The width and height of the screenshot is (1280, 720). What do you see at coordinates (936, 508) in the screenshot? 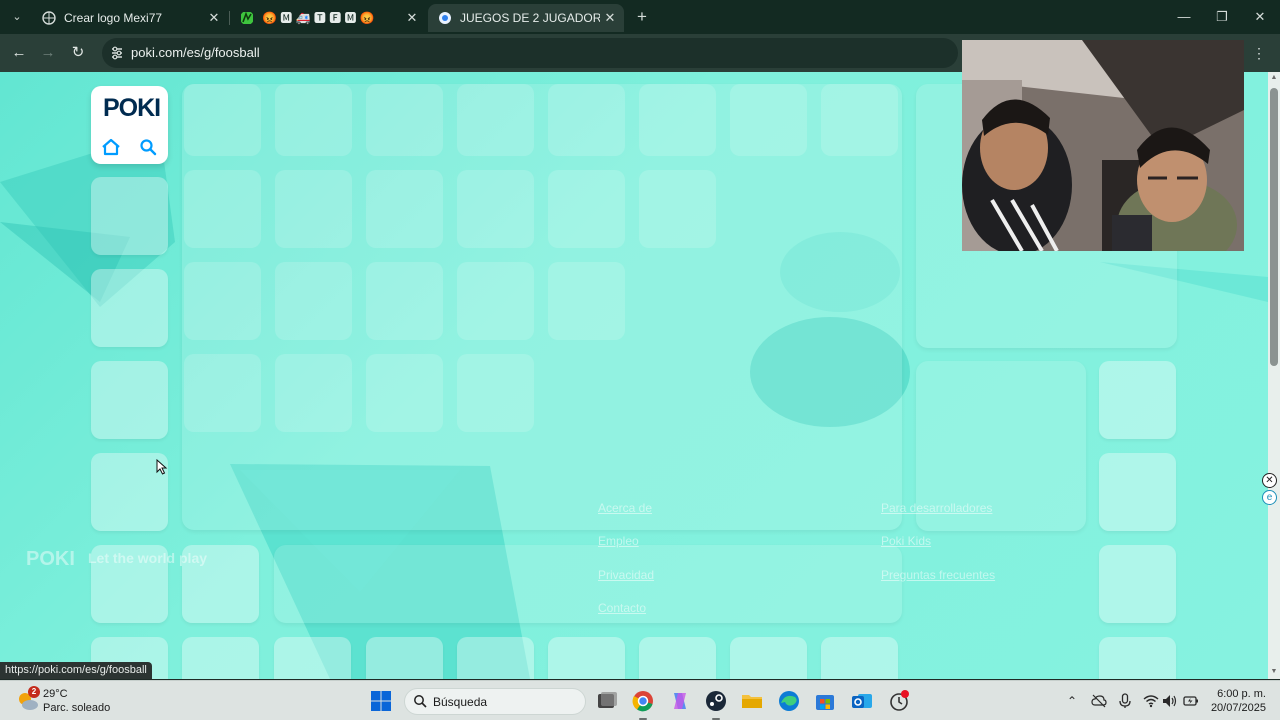
I see `footer-link-developers: Para desarrolladores` at bounding box center [936, 508].